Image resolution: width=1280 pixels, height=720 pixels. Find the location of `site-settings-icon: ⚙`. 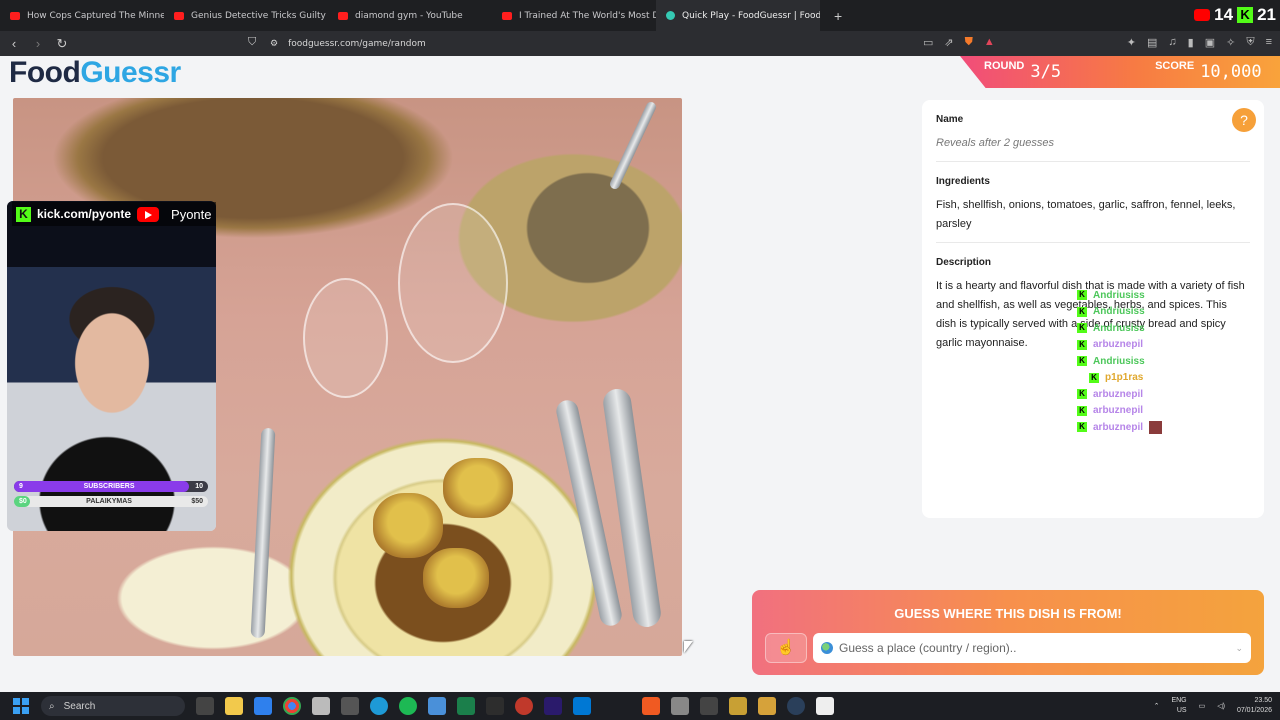

site-settings-icon: ⚙ is located at coordinates (274, 44).